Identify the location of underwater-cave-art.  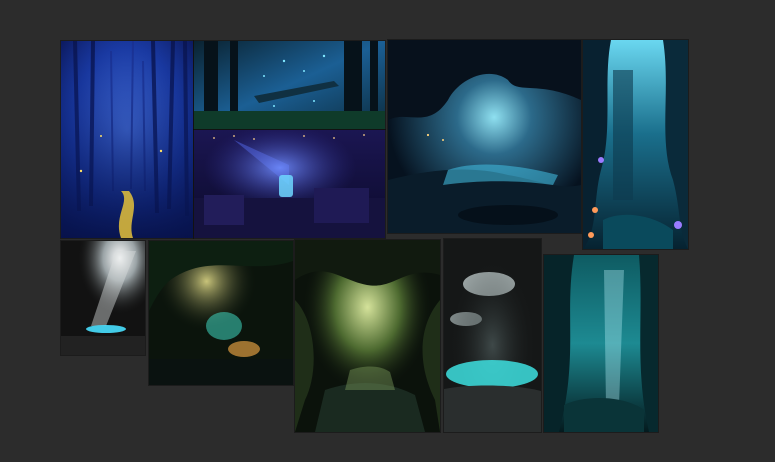
(635, 144).